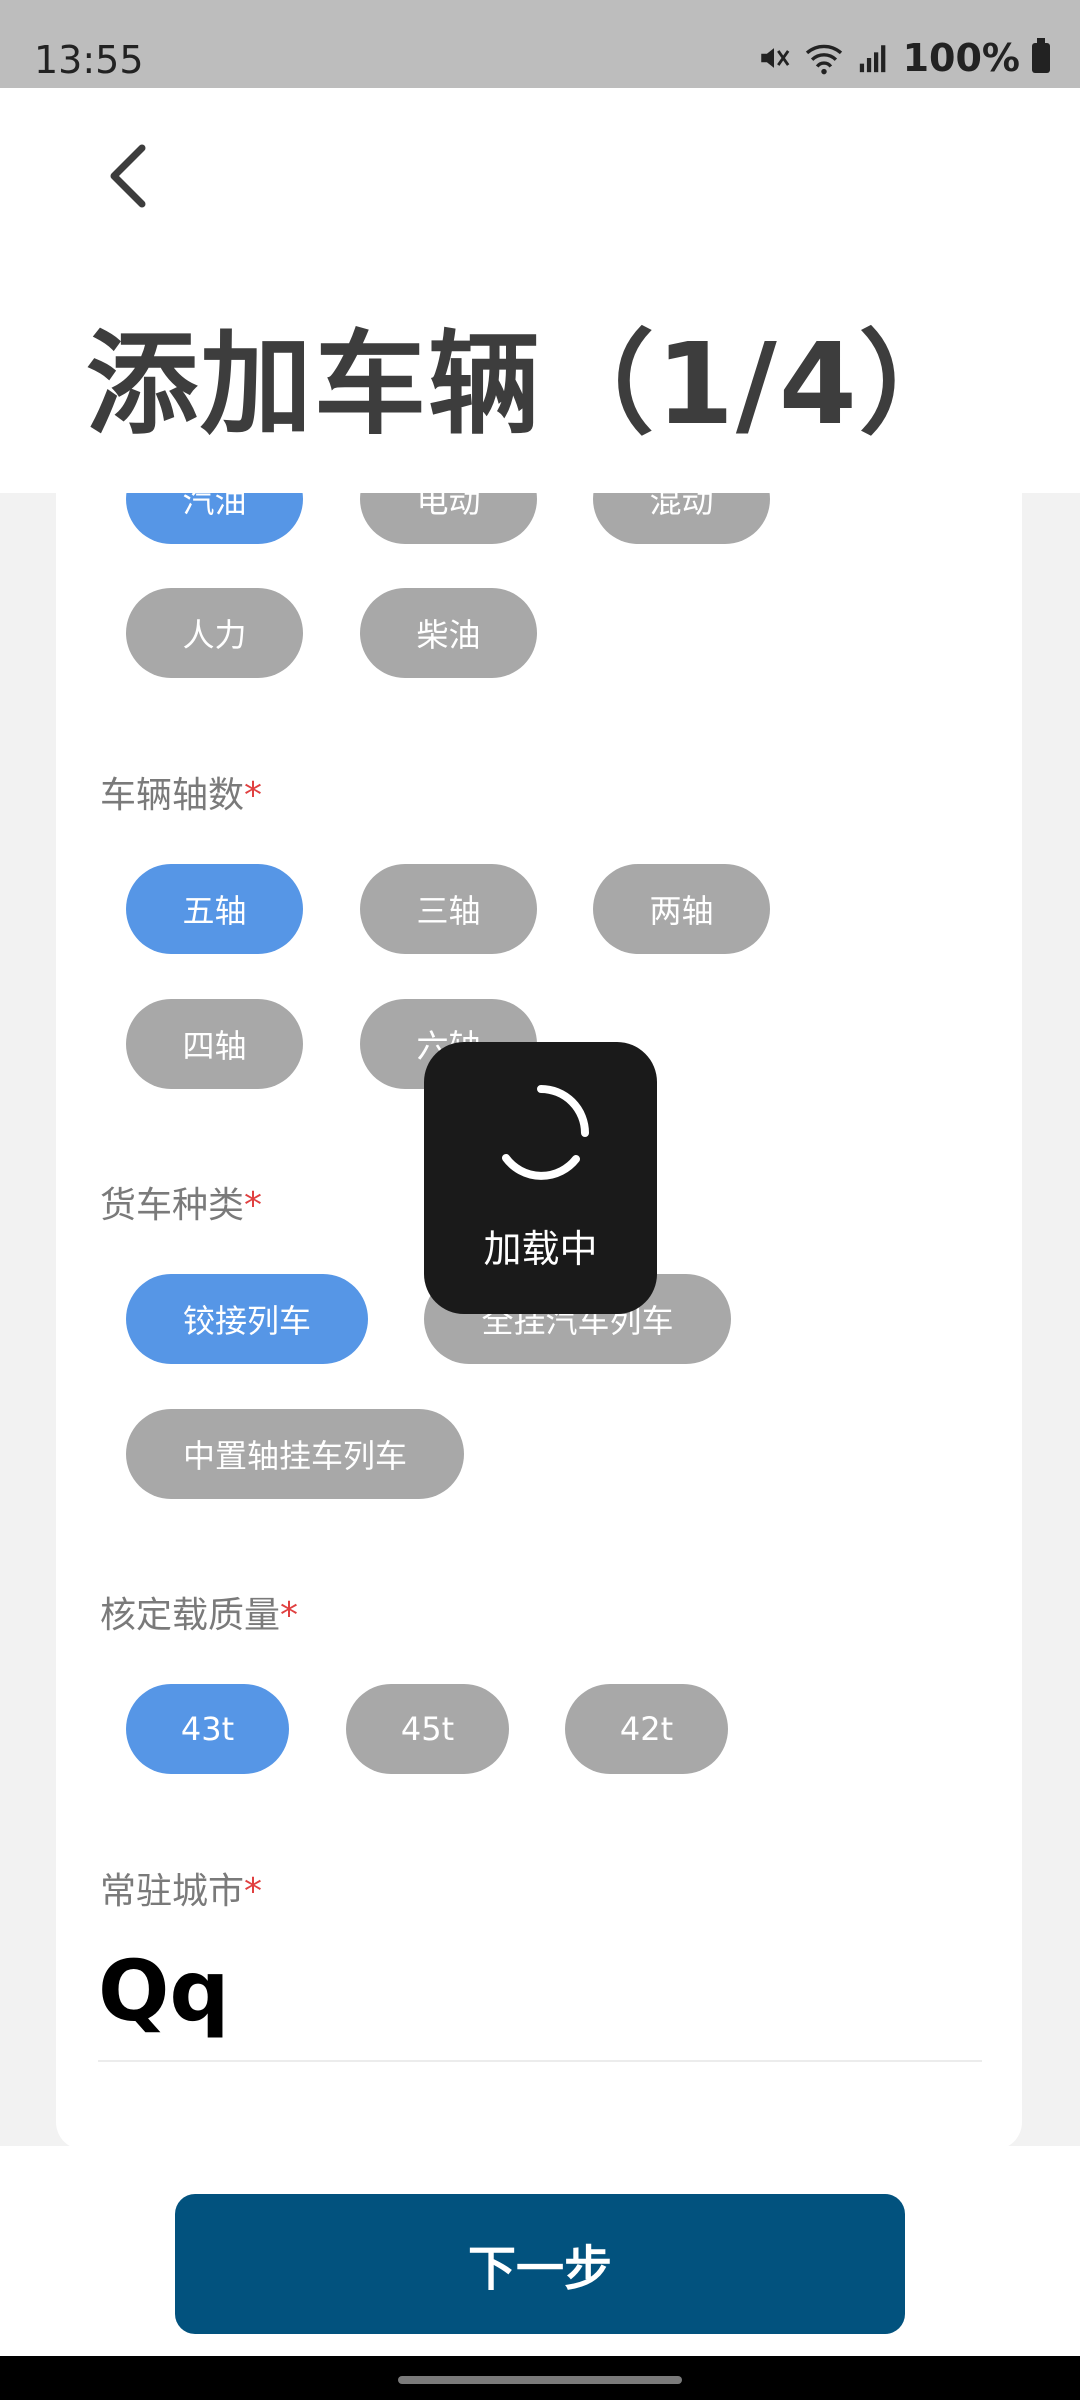 Image resolution: width=1080 pixels, height=2400 pixels. What do you see at coordinates (774, 58) in the screenshot?
I see `mute-icon` at bounding box center [774, 58].